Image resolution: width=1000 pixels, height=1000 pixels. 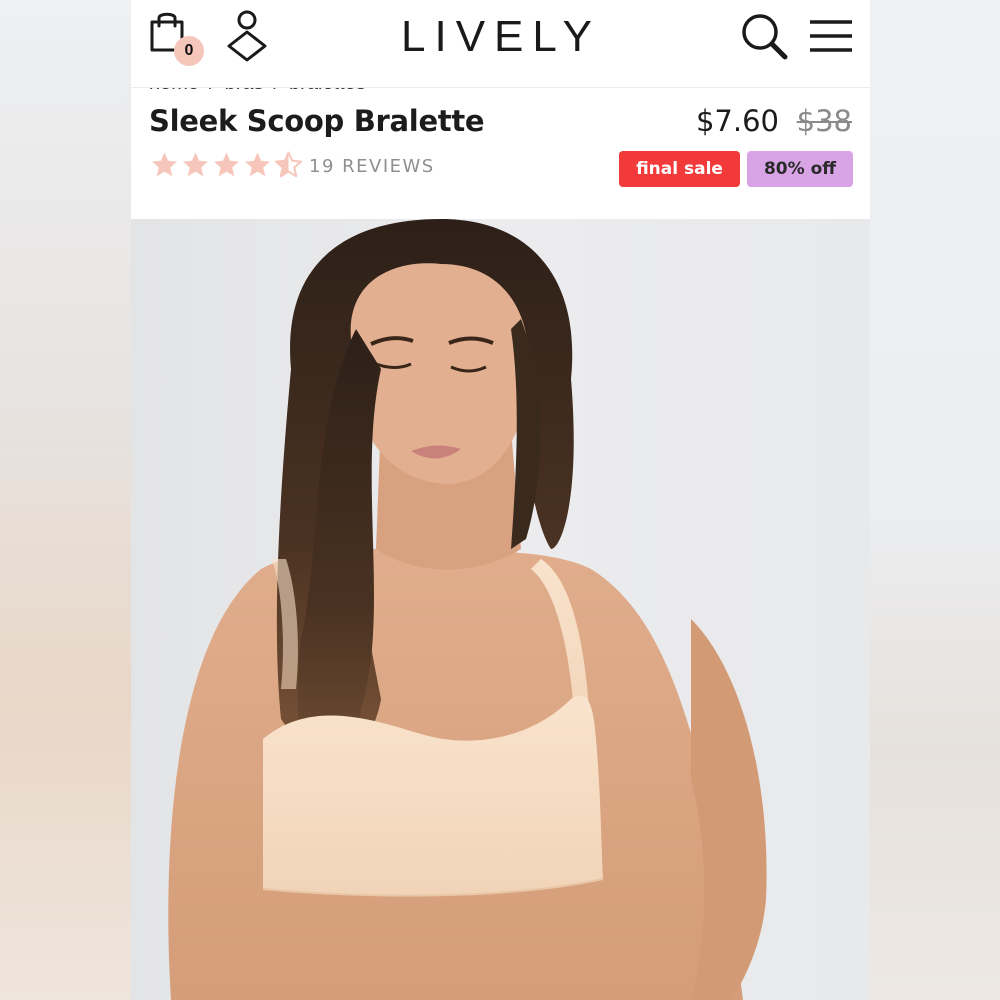 I want to click on site-header: 0 LIVELY, so click(x=500, y=44).